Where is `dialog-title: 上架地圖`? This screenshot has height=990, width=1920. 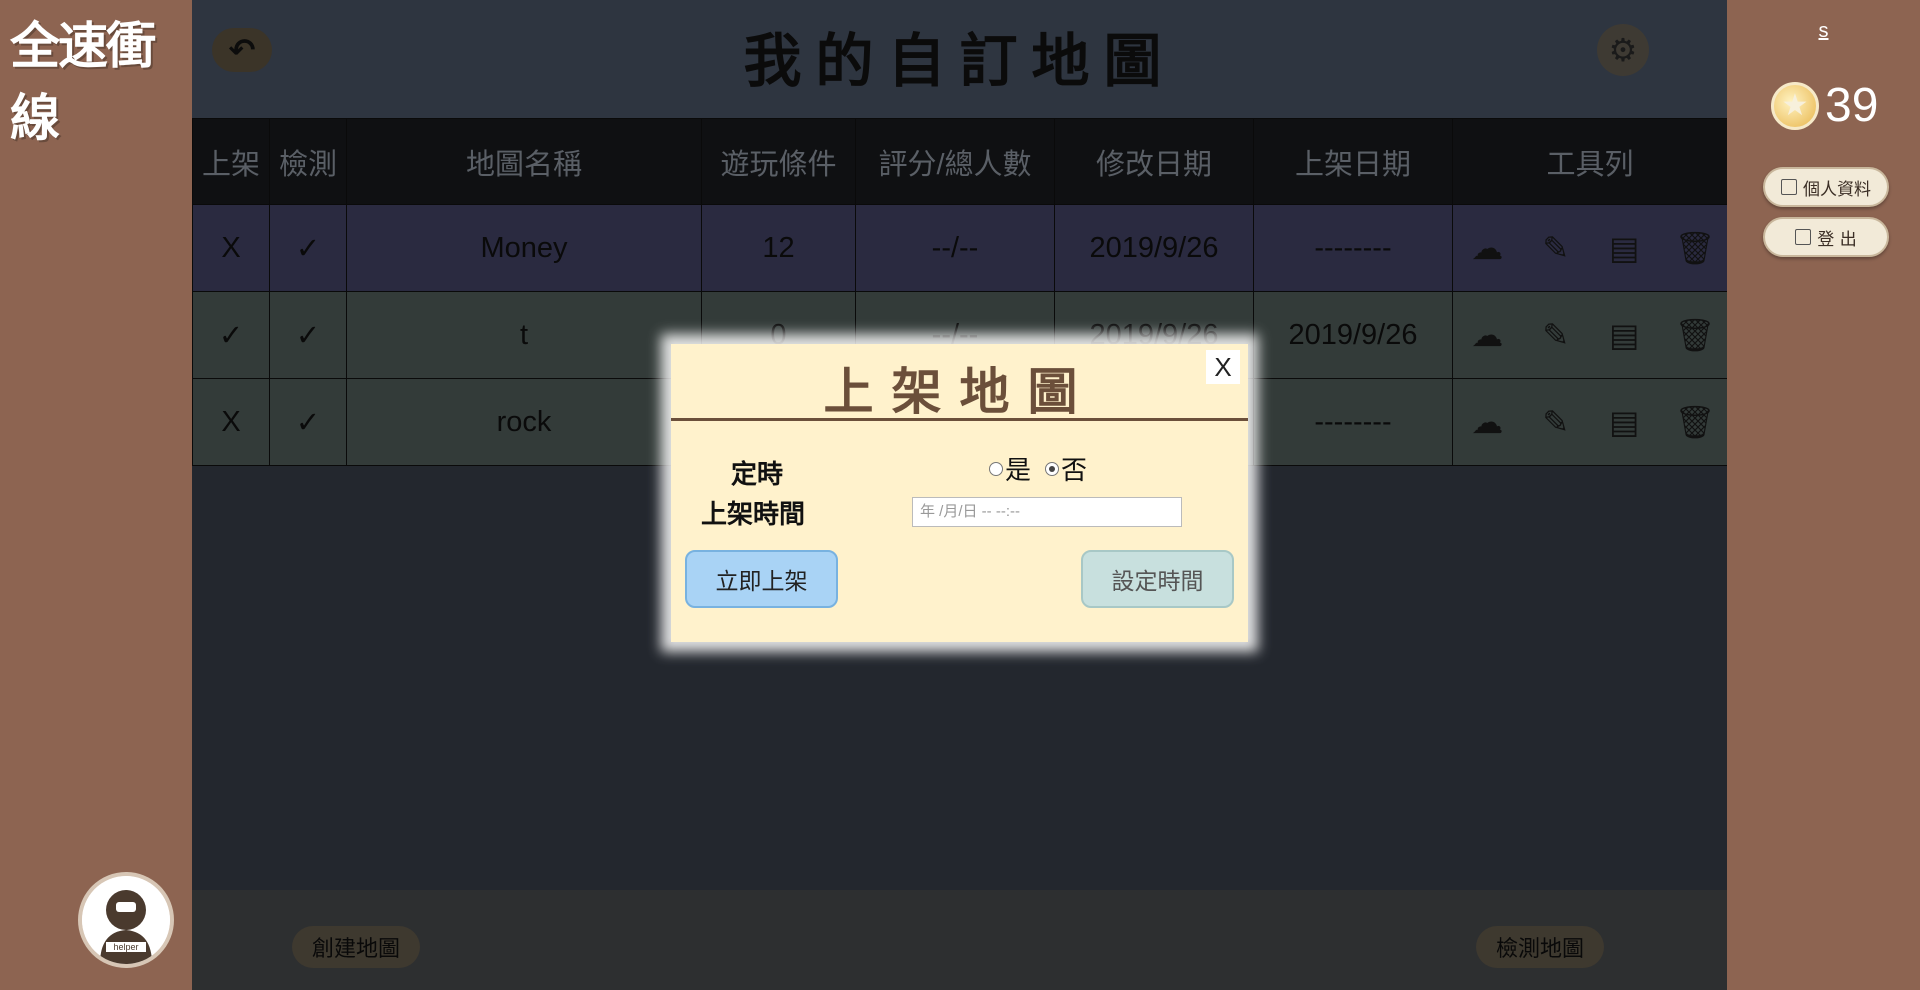 dialog-title: 上架地圖 is located at coordinates (959, 392).